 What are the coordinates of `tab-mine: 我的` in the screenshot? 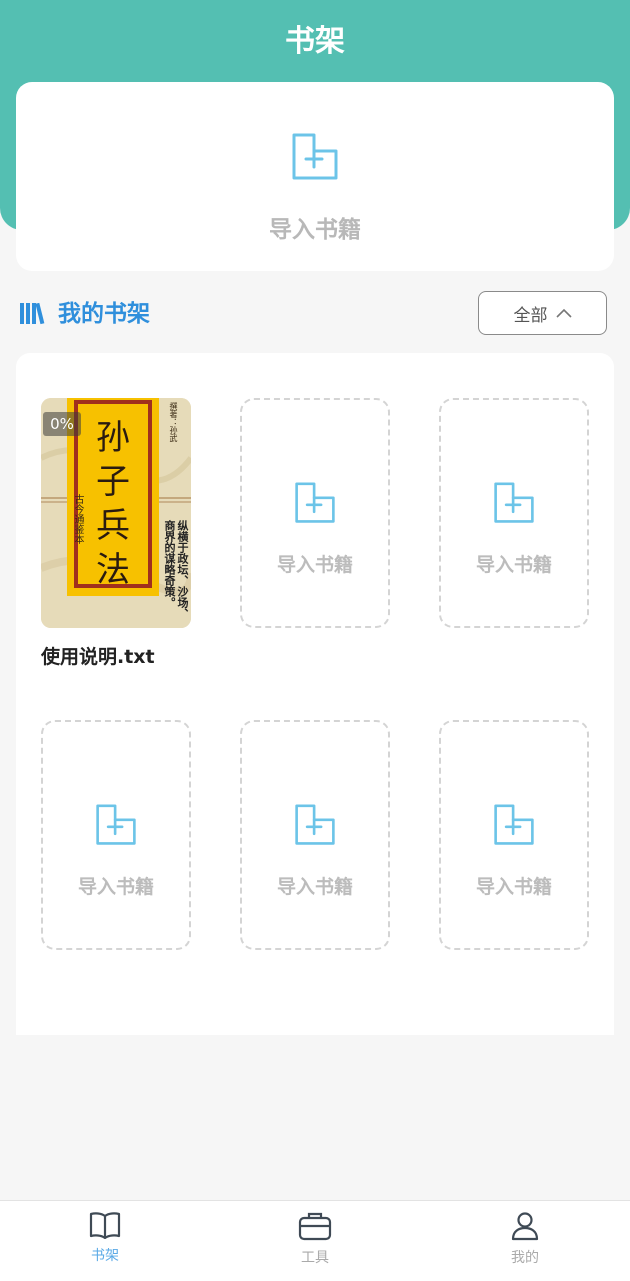 It's located at (525, 1239).